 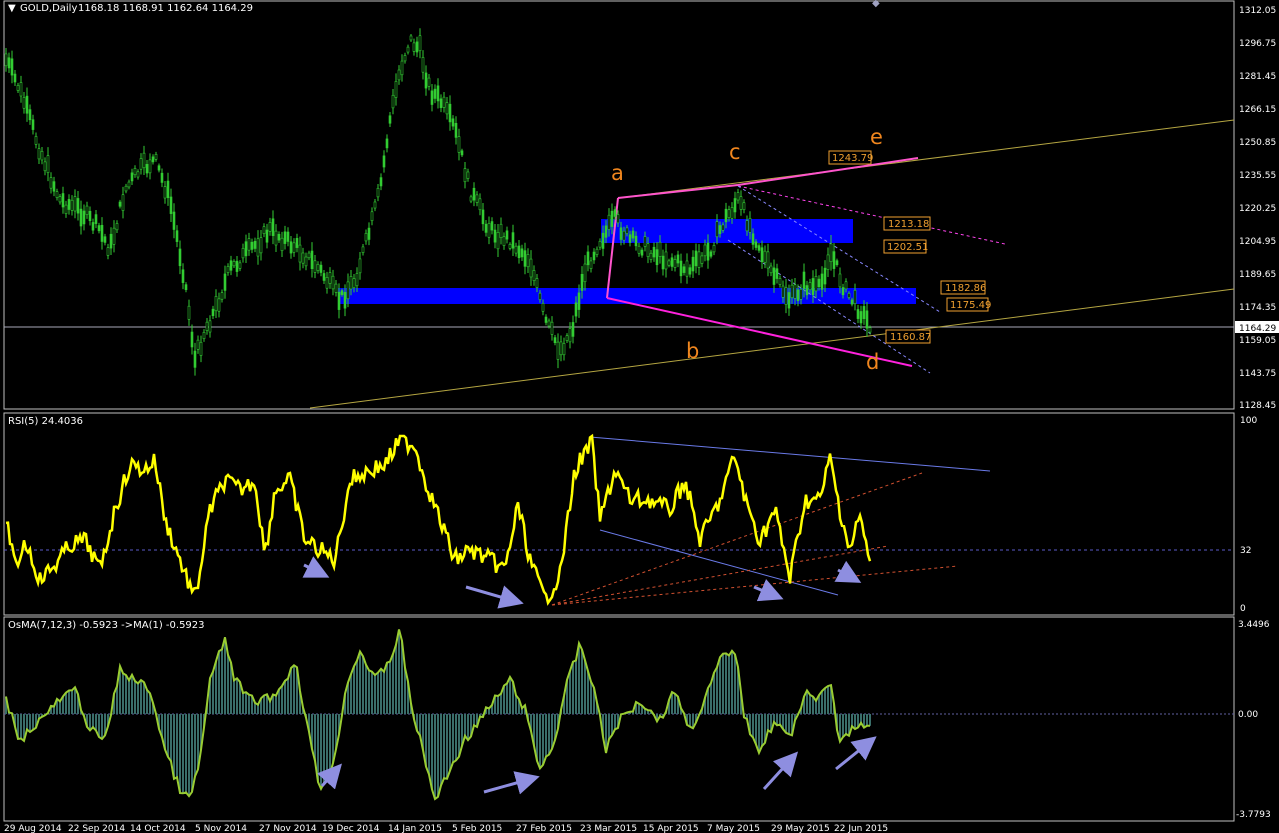 What do you see at coordinates (850, 157) in the screenshot?
I see `price-tag: 1243.79` at bounding box center [850, 157].